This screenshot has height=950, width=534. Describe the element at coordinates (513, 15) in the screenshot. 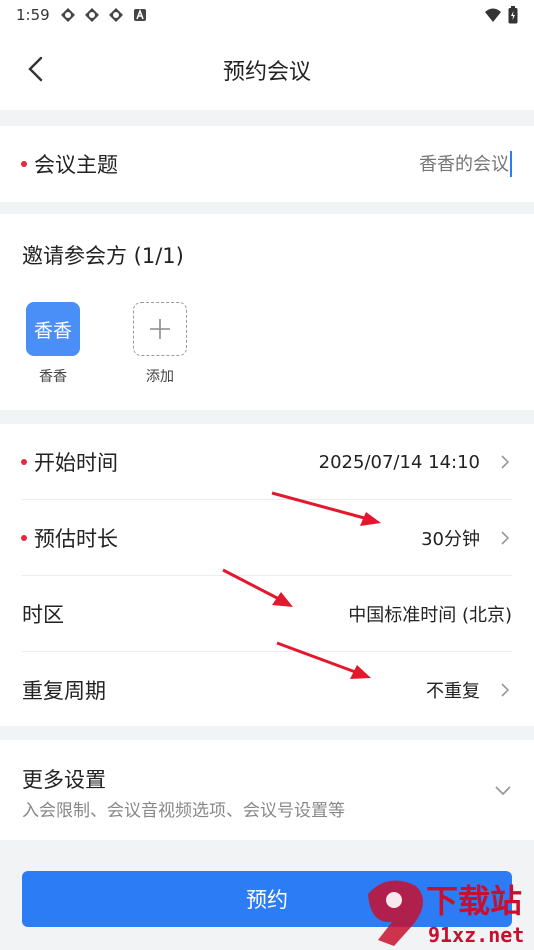

I see `battery-icon` at that location.